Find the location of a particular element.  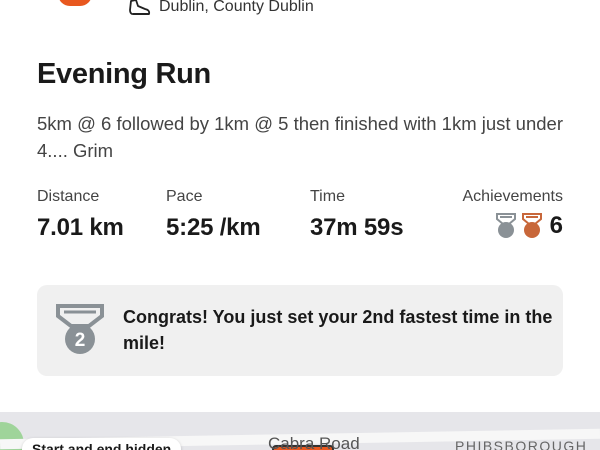

stat-distance-label: Distance is located at coordinates (68, 196).